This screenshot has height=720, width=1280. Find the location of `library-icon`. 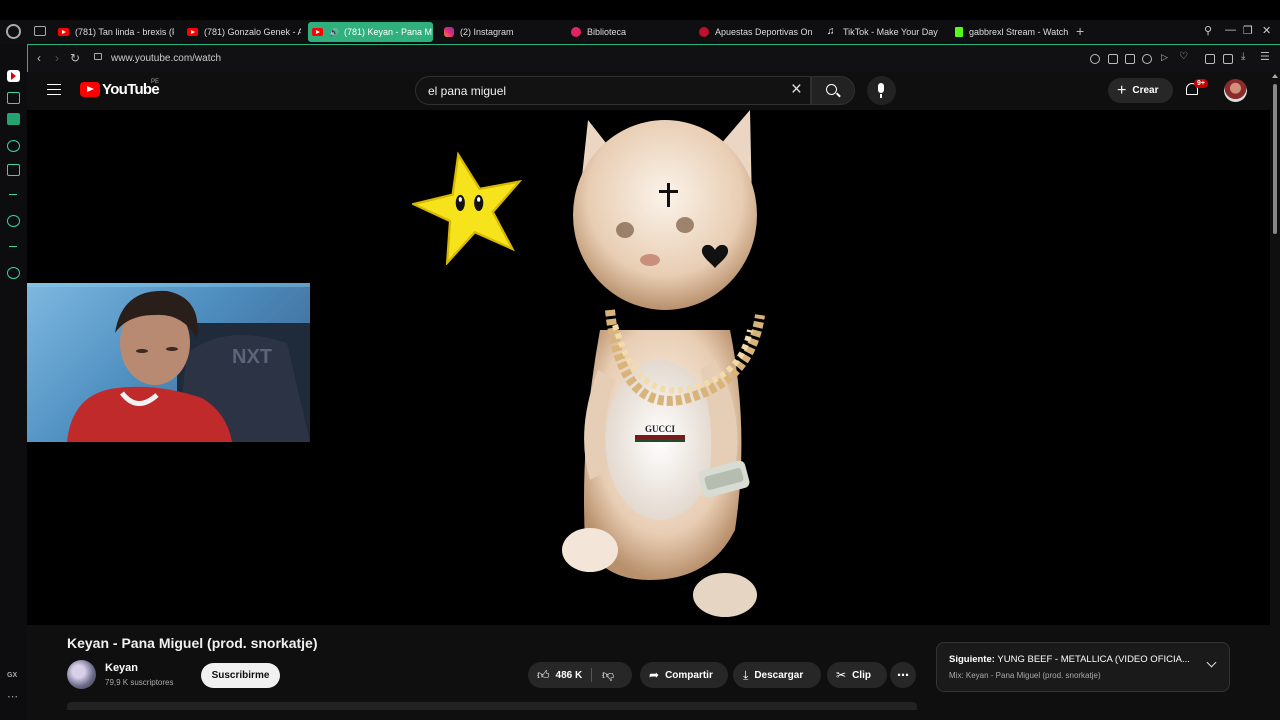

library-icon is located at coordinates (576, 32).